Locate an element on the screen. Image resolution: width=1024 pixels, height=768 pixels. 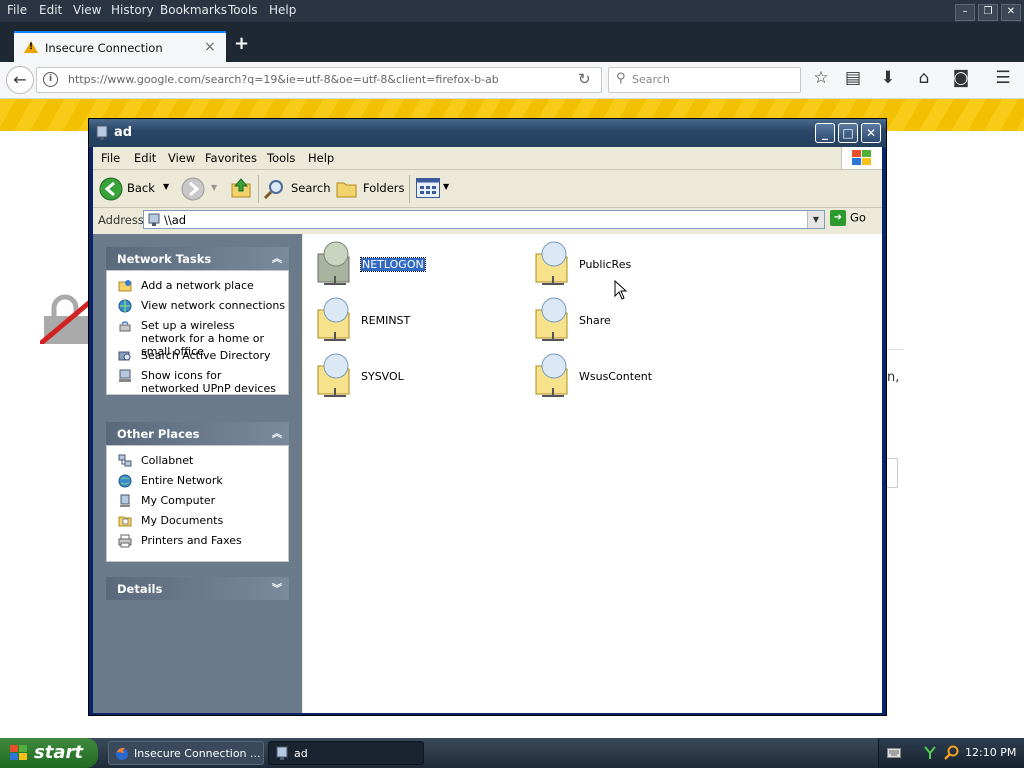
network-tasks-title: Network Tasks is located at coordinates (164, 259).